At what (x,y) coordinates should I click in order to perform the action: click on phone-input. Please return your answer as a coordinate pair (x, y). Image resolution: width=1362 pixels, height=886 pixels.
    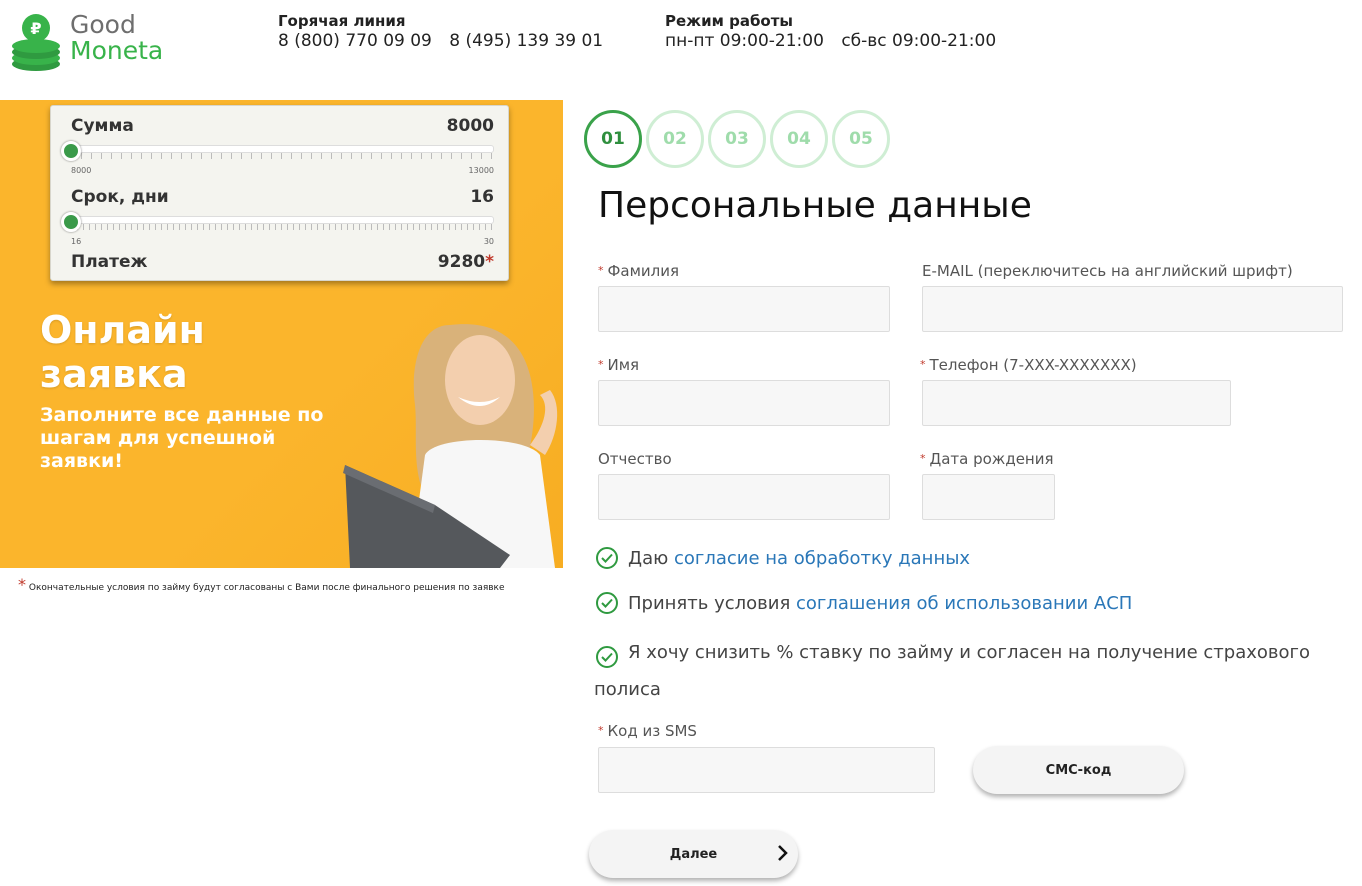
    Looking at the image, I should click on (1076, 403).